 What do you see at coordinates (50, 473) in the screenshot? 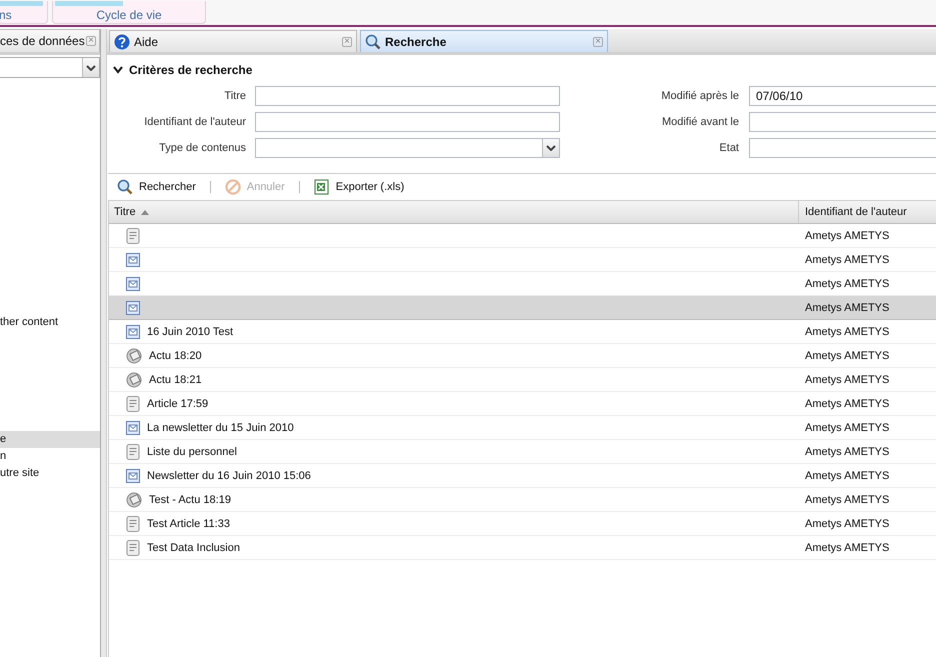
I see `tree-item: utre site` at bounding box center [50, 473].